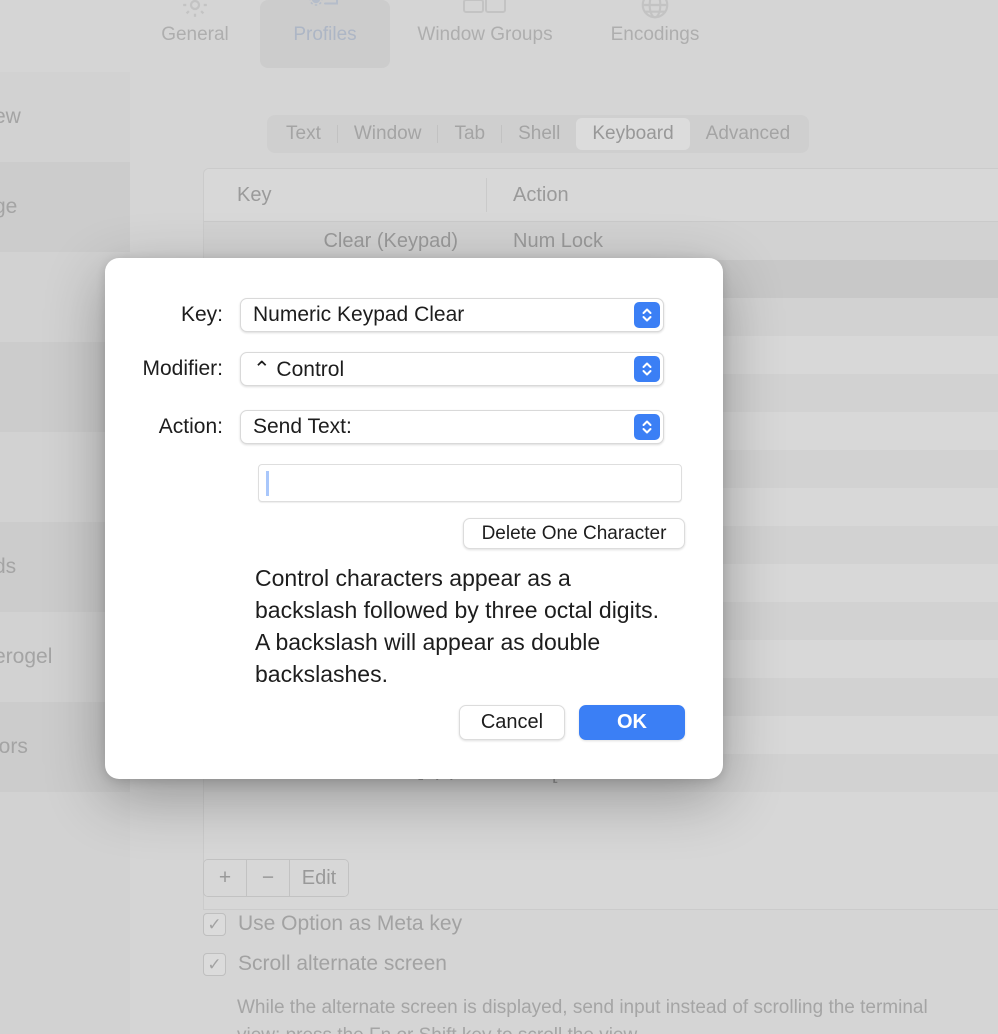 The image size is (998, 1034). I want to click on toolbar: General Profiles Window Groups Encodings, so click(499, 36).